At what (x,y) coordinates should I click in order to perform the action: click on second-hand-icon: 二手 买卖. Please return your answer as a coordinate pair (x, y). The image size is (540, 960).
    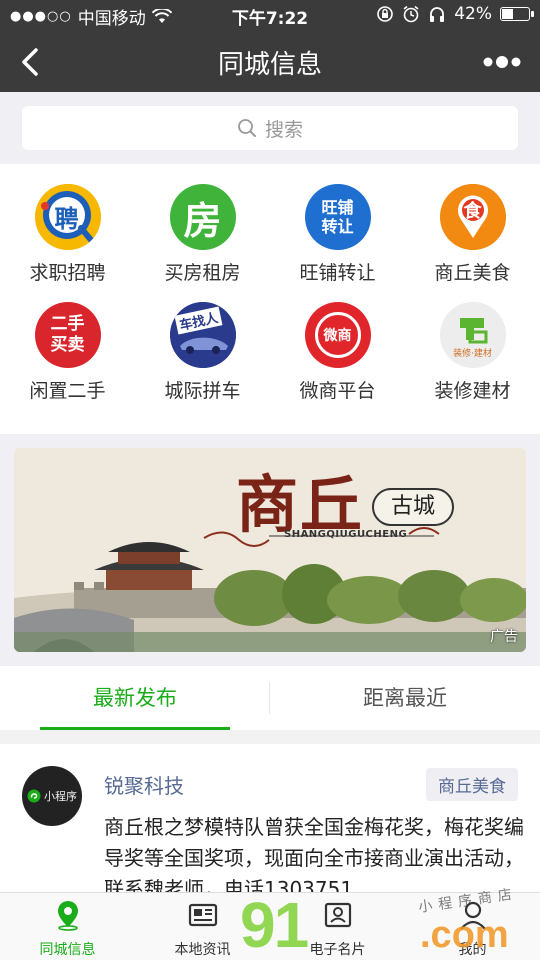
    Looking at the image, I should click on (67, 335).